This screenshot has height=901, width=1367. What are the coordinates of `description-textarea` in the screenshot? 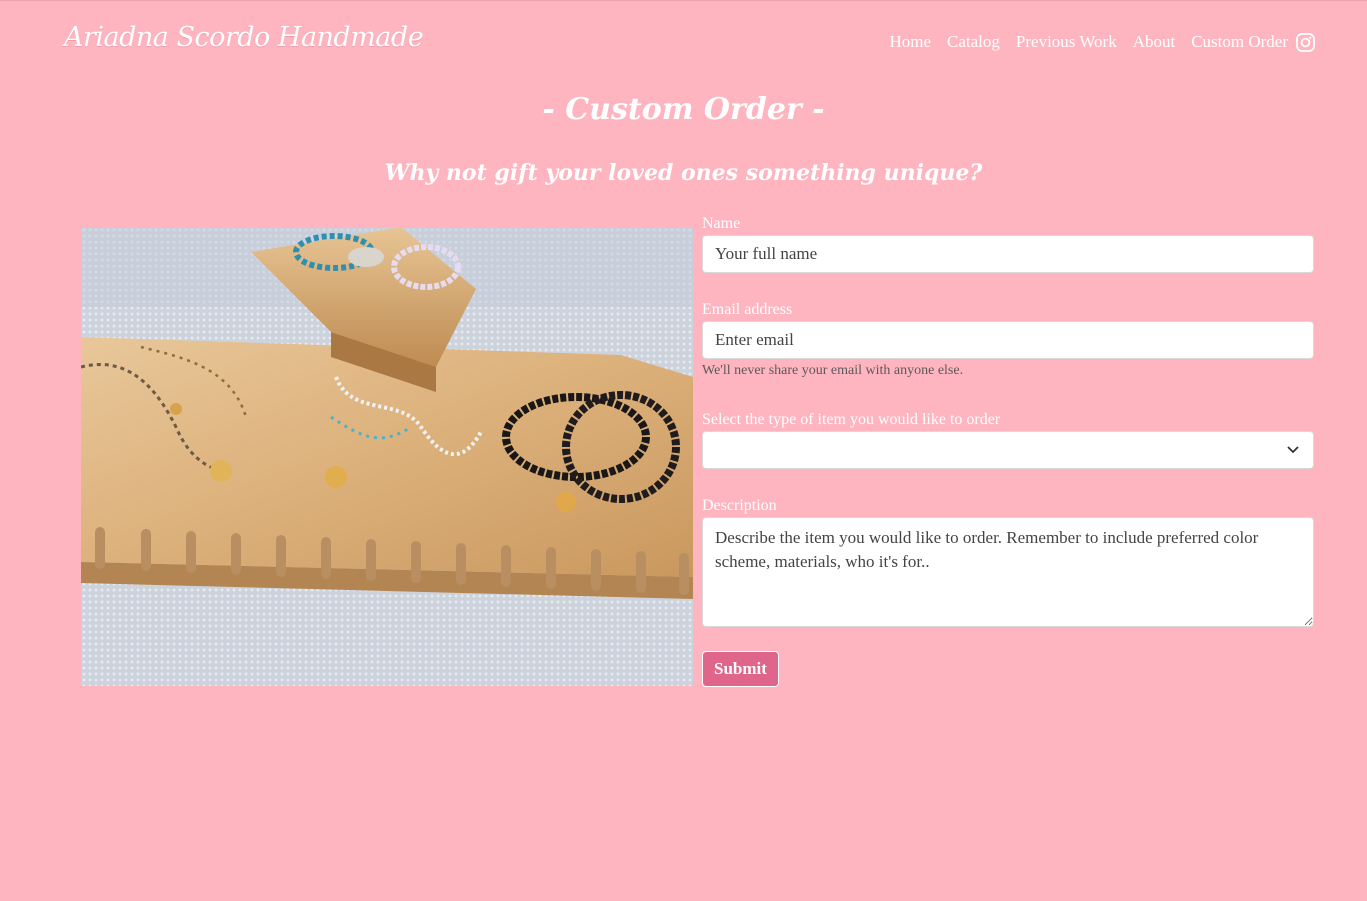 It's located at (1008, 572).